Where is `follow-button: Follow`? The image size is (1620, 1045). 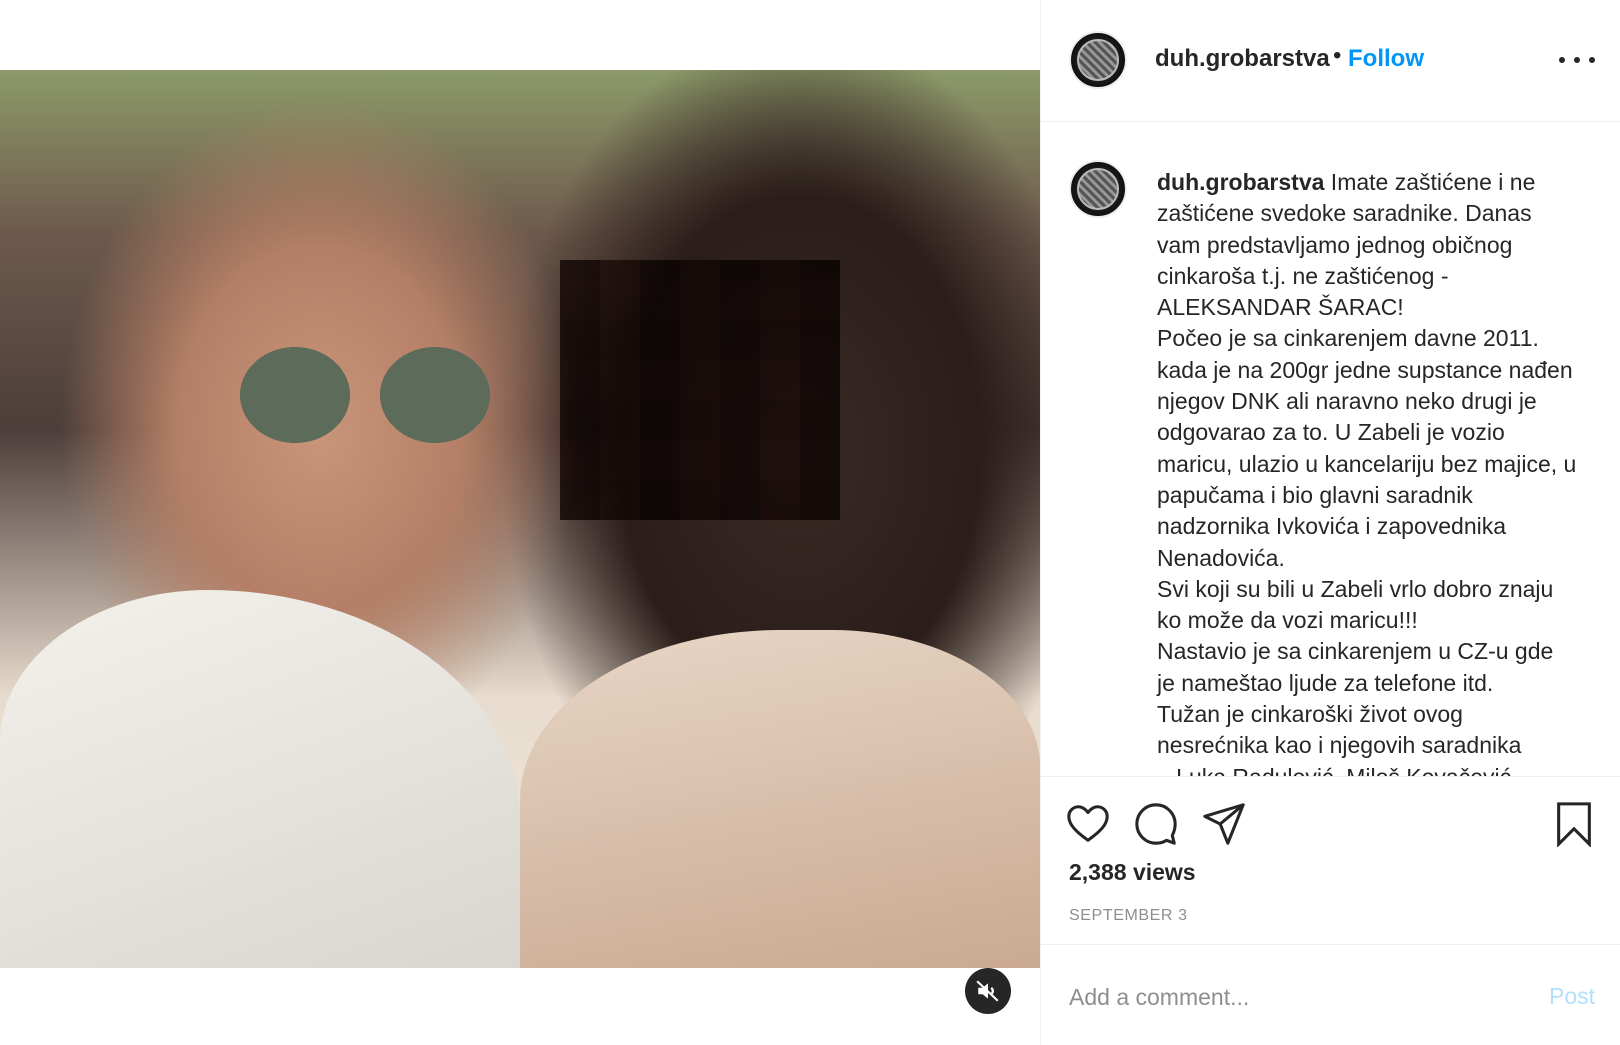
follow-button: Follow is located at coordinates (1386, 59).